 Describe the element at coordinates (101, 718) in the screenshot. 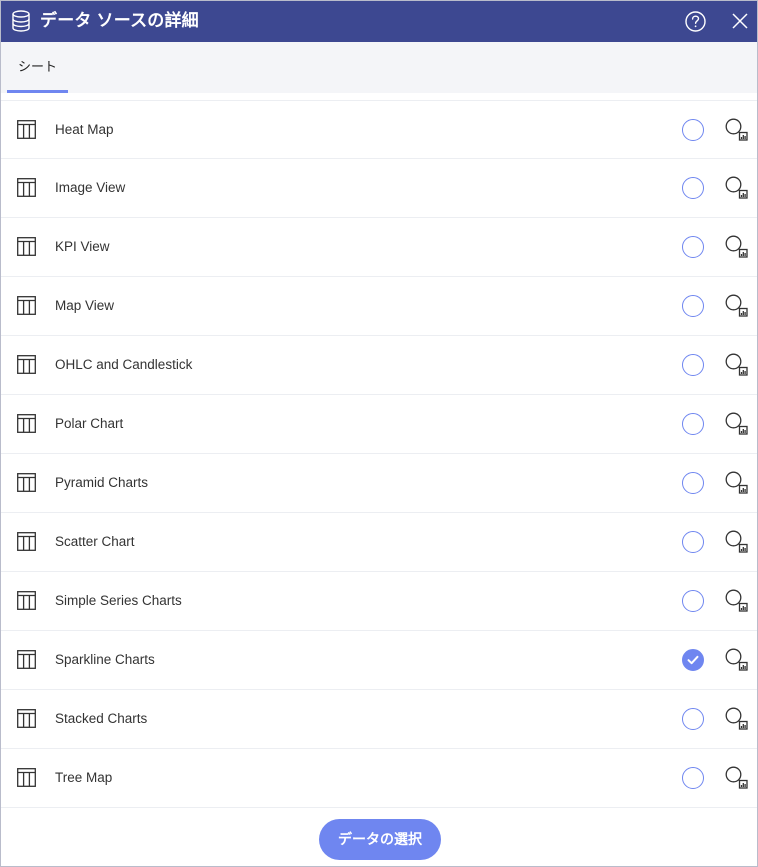

I see `sheet-label: Stacked Charts` at that location.